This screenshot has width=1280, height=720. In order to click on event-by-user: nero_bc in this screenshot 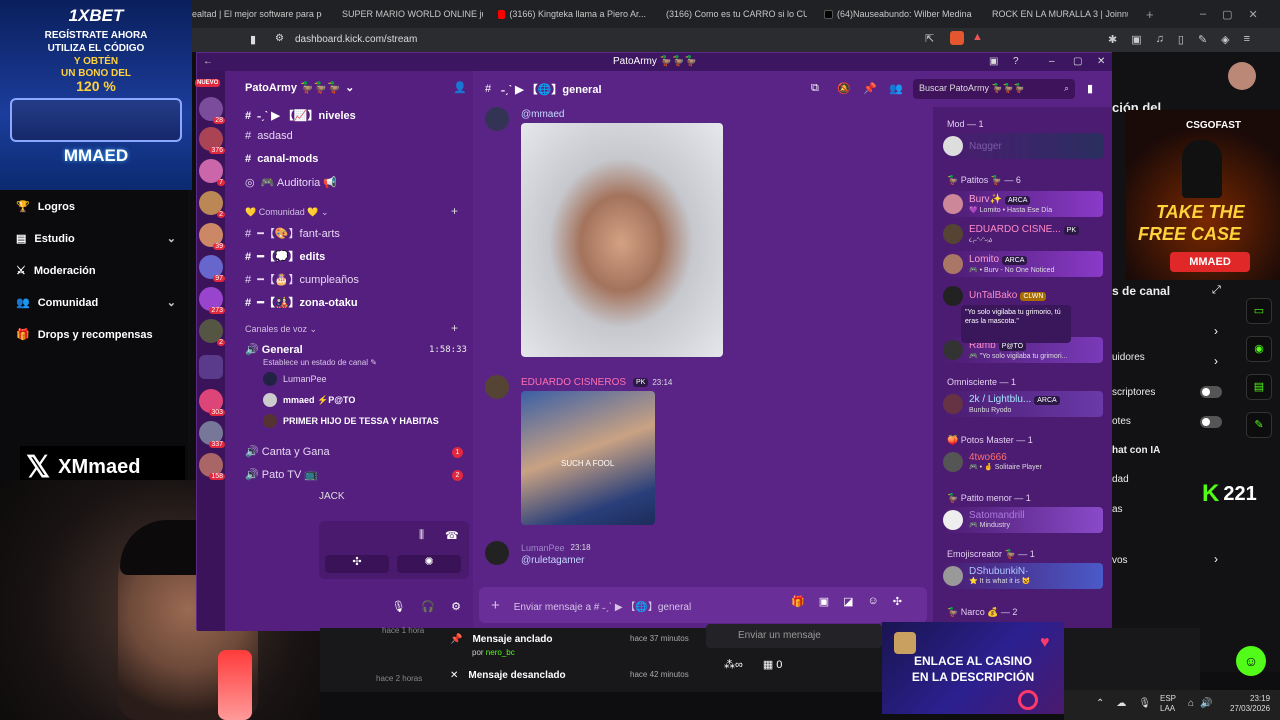, I will do `click(500, 652)`.